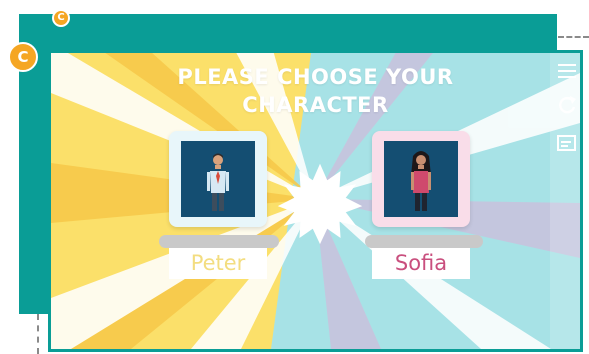 The height and width of the screenshot is (354, 589). I want to click on dashed-guide-left, so click(38, 334).